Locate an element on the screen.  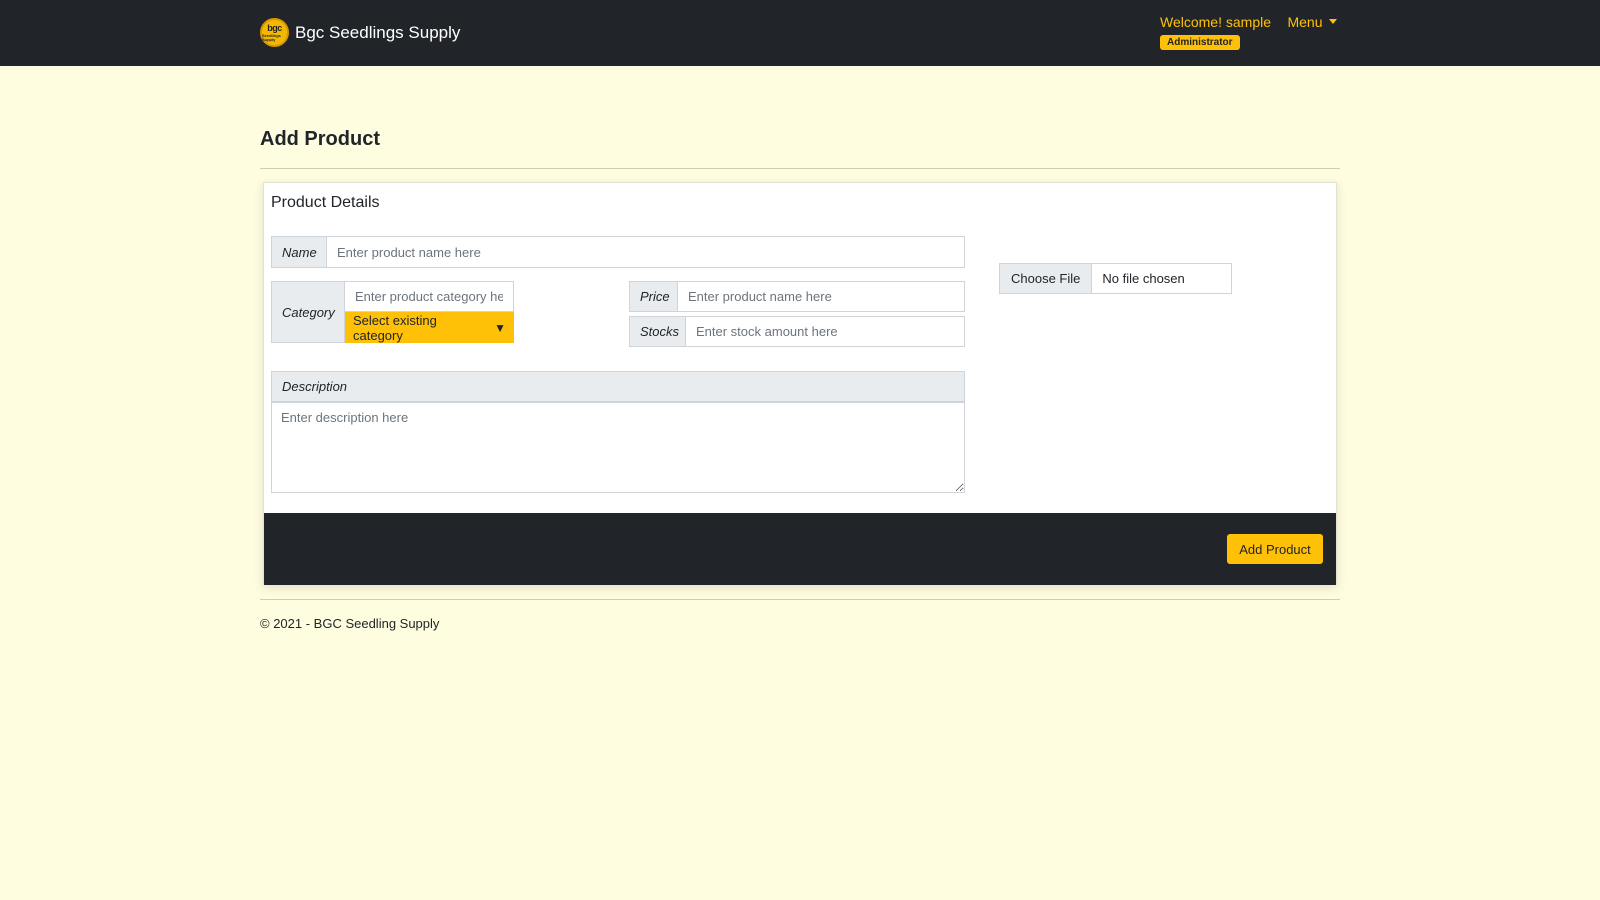
section-title: Product Details is located at coordinates (325, 202).